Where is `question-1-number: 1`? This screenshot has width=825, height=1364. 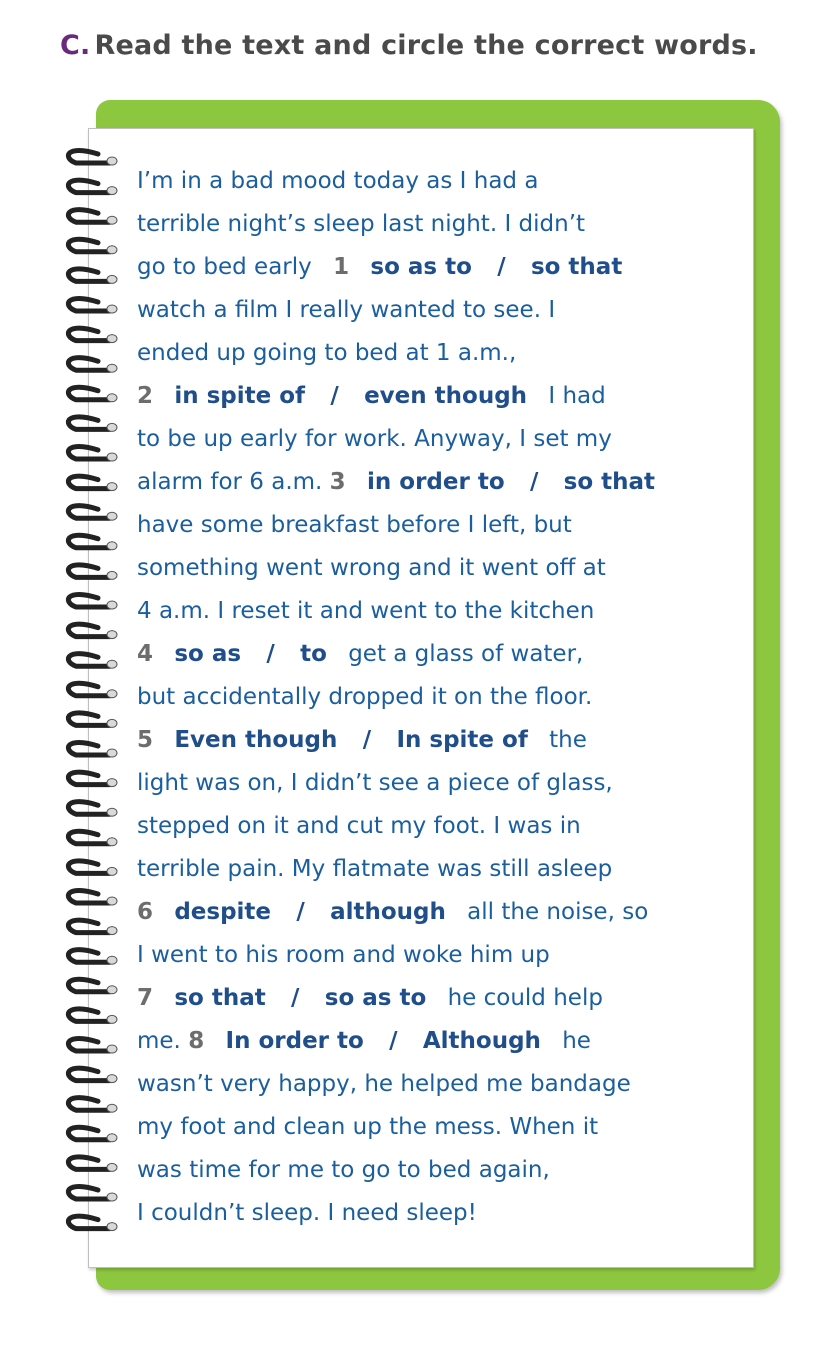 question-1-number: 1 is located at coordinates (341, 267).